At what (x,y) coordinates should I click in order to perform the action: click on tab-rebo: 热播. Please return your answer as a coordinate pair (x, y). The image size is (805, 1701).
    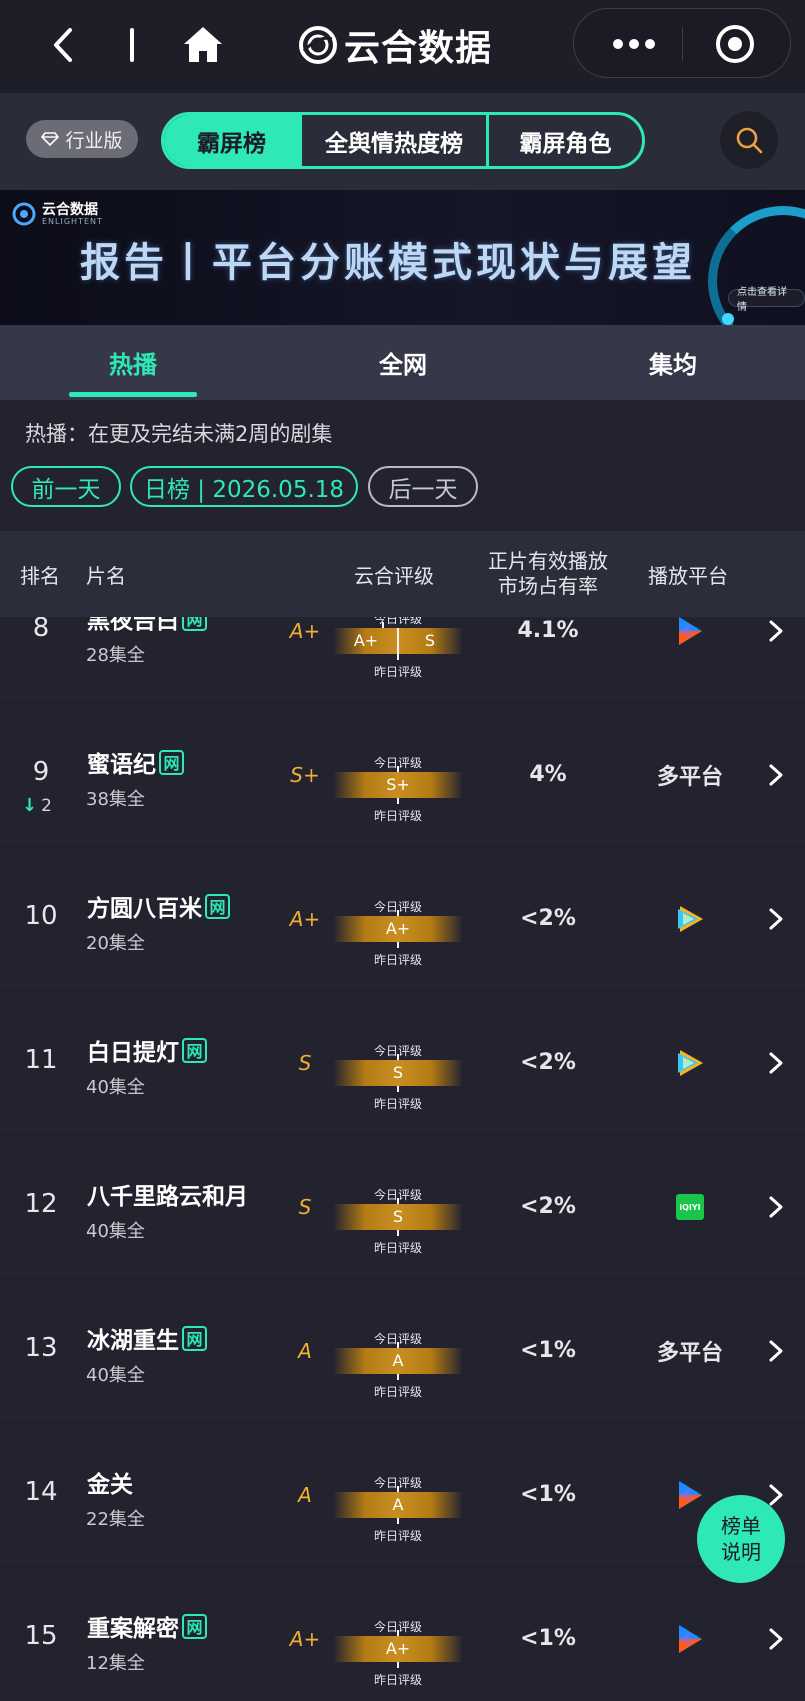
    Looking at the image, I should click on (133, 362).